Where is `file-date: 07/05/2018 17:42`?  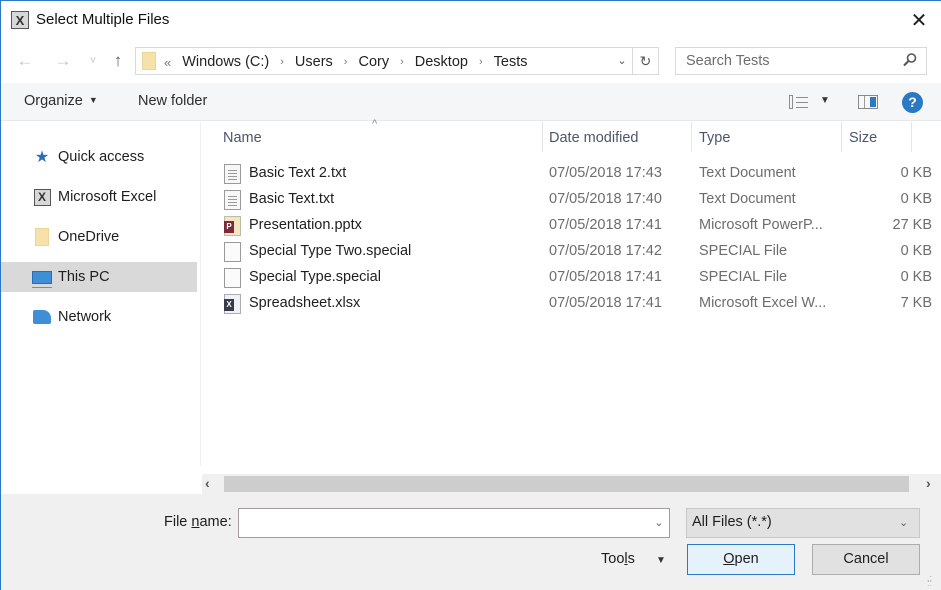 file-date: 07/05/2018 17:42 is located at coordinates (605, 251).